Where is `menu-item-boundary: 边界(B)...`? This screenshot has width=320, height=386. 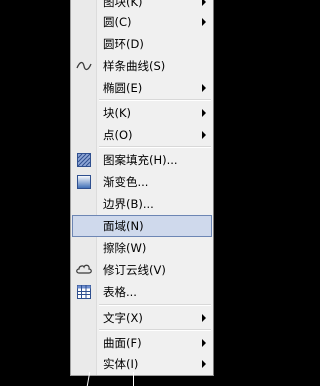 menu-item-boundary: 边界(B)... is located at coordinates (142, 204).